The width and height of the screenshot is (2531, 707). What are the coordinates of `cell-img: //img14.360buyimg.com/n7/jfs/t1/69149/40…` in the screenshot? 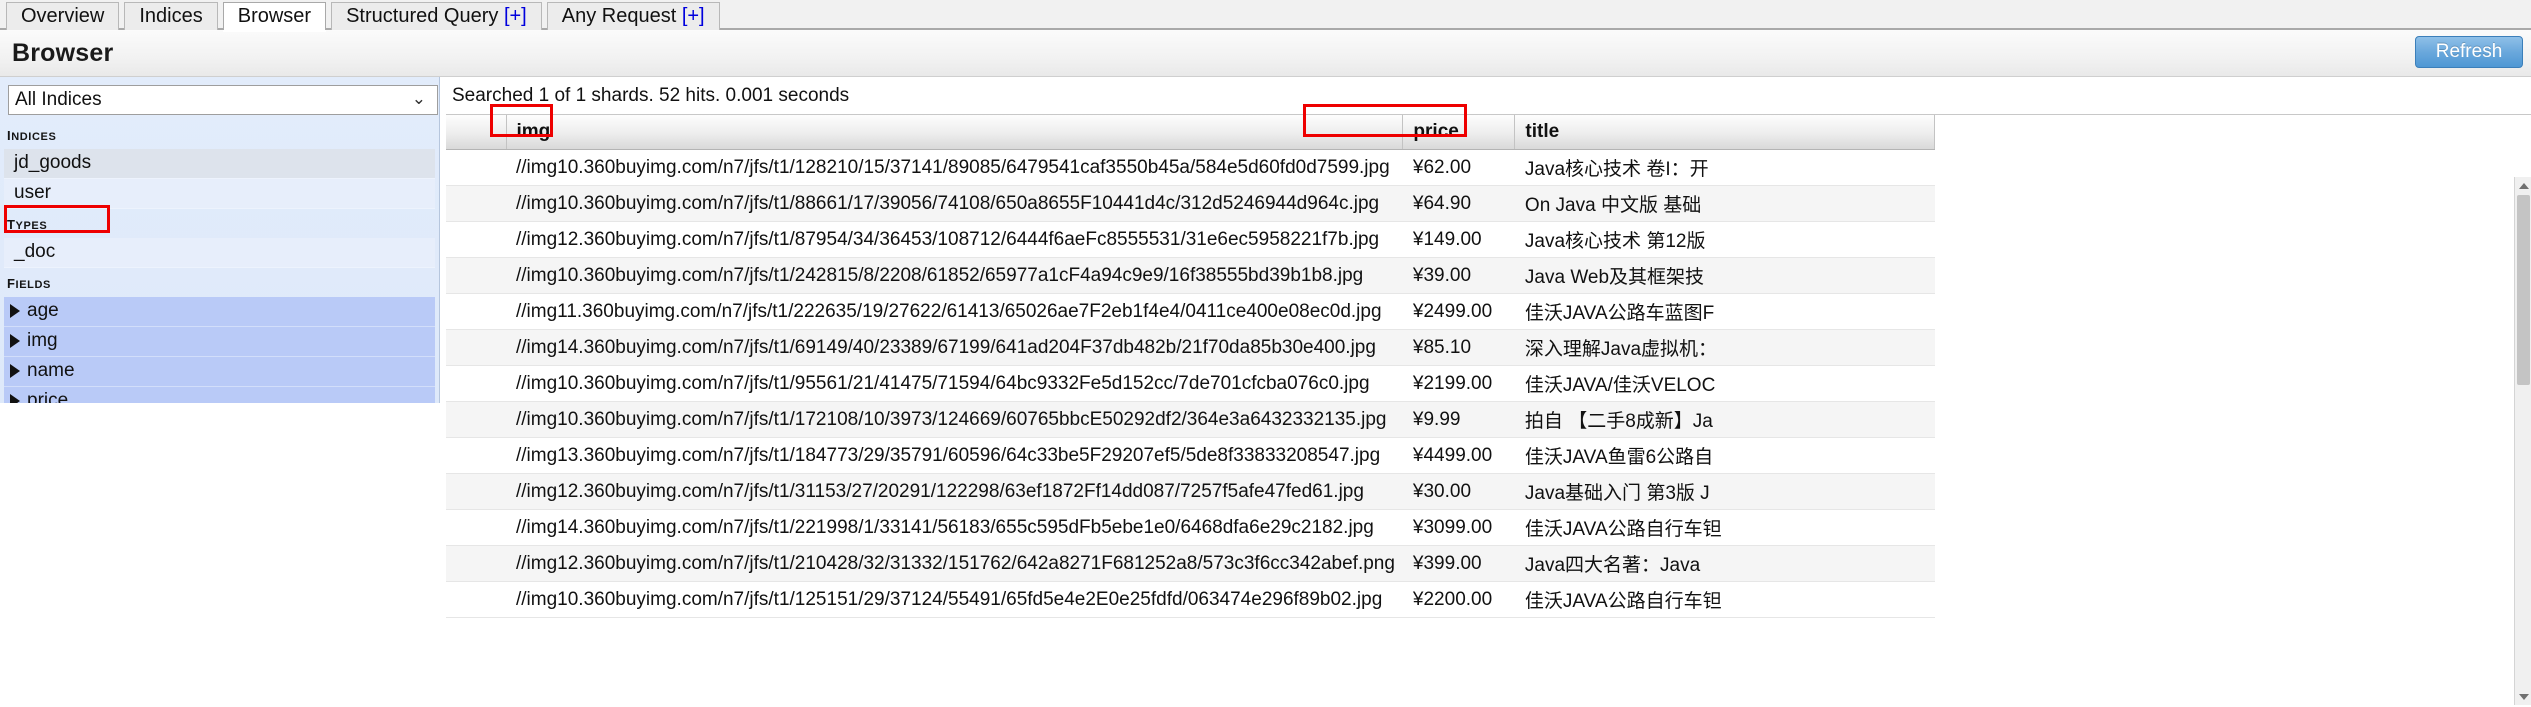 It's located at (954, 347).